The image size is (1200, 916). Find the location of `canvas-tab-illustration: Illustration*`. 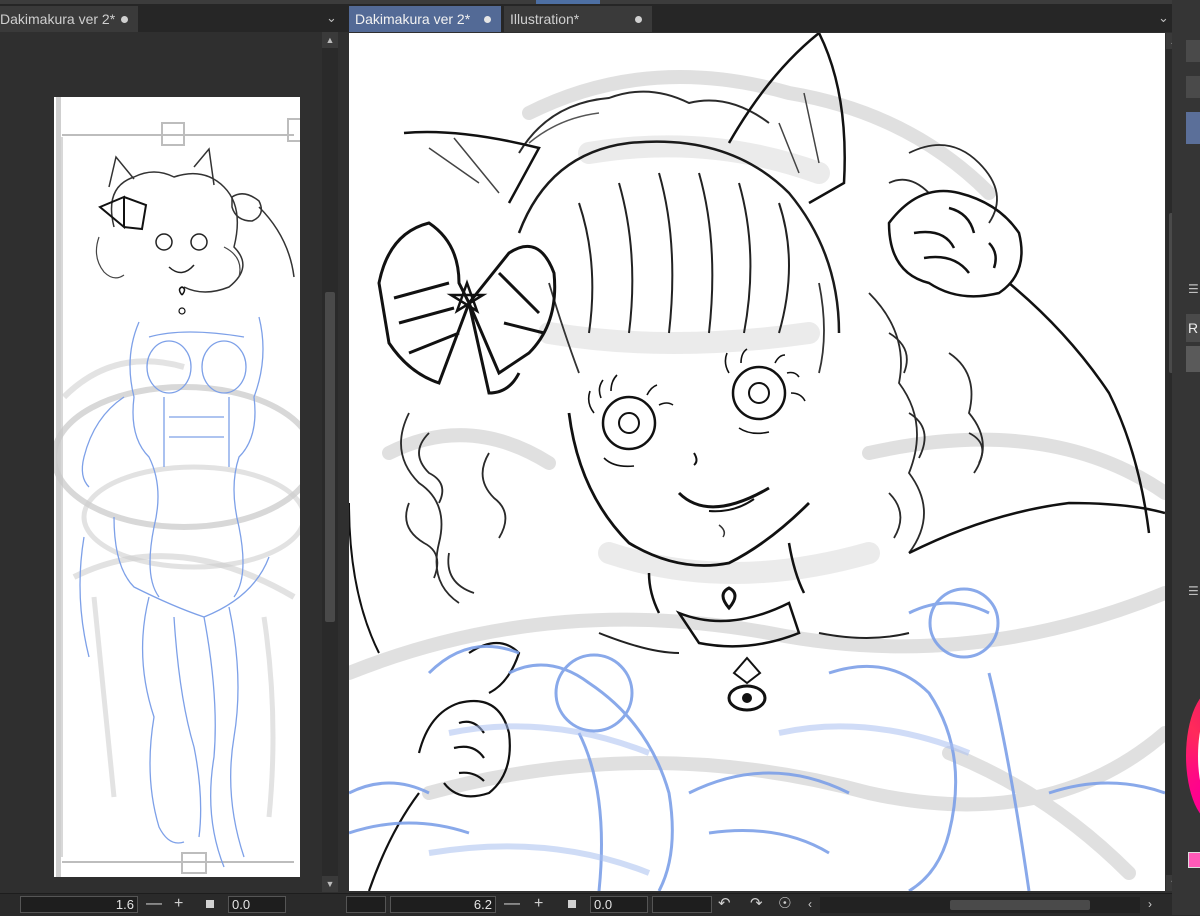

canvas-tab-illustration: Illustration* is located at coordinates (578, 19).